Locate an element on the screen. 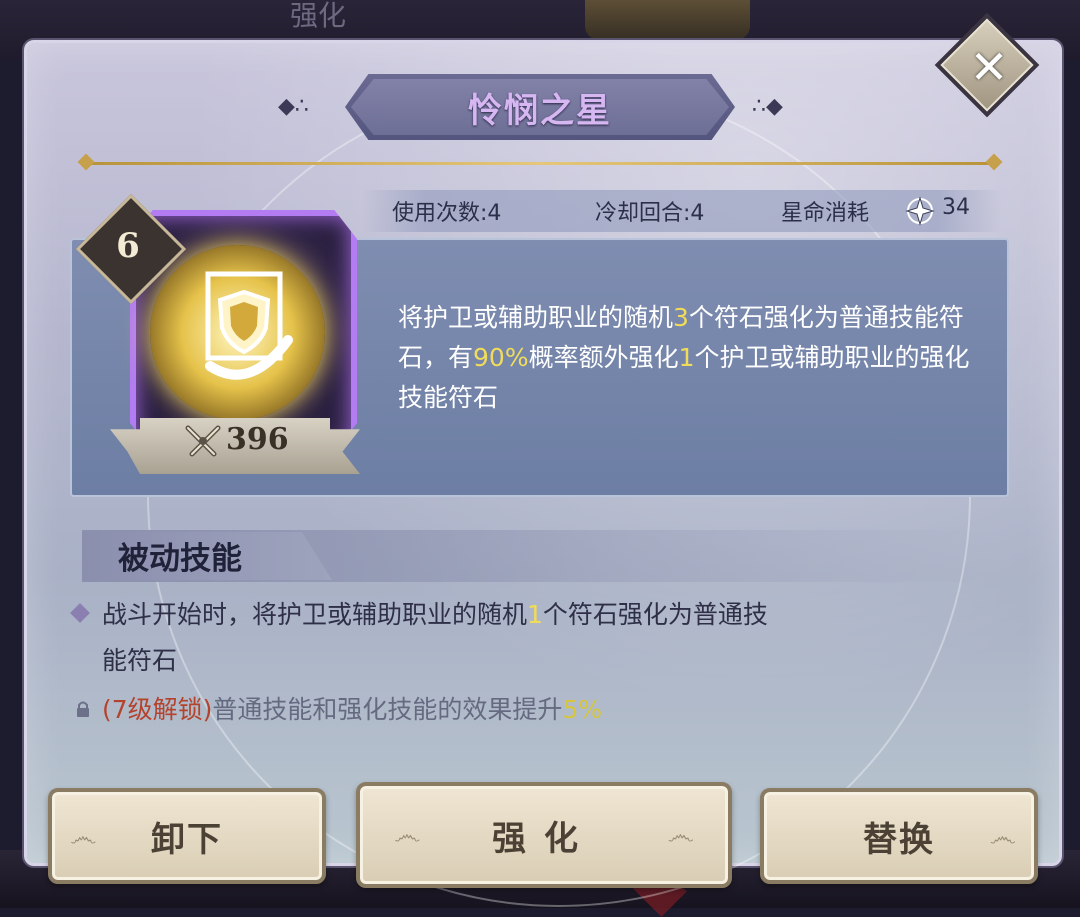  desc-percent: 90% is located at coordinates (501, 357).